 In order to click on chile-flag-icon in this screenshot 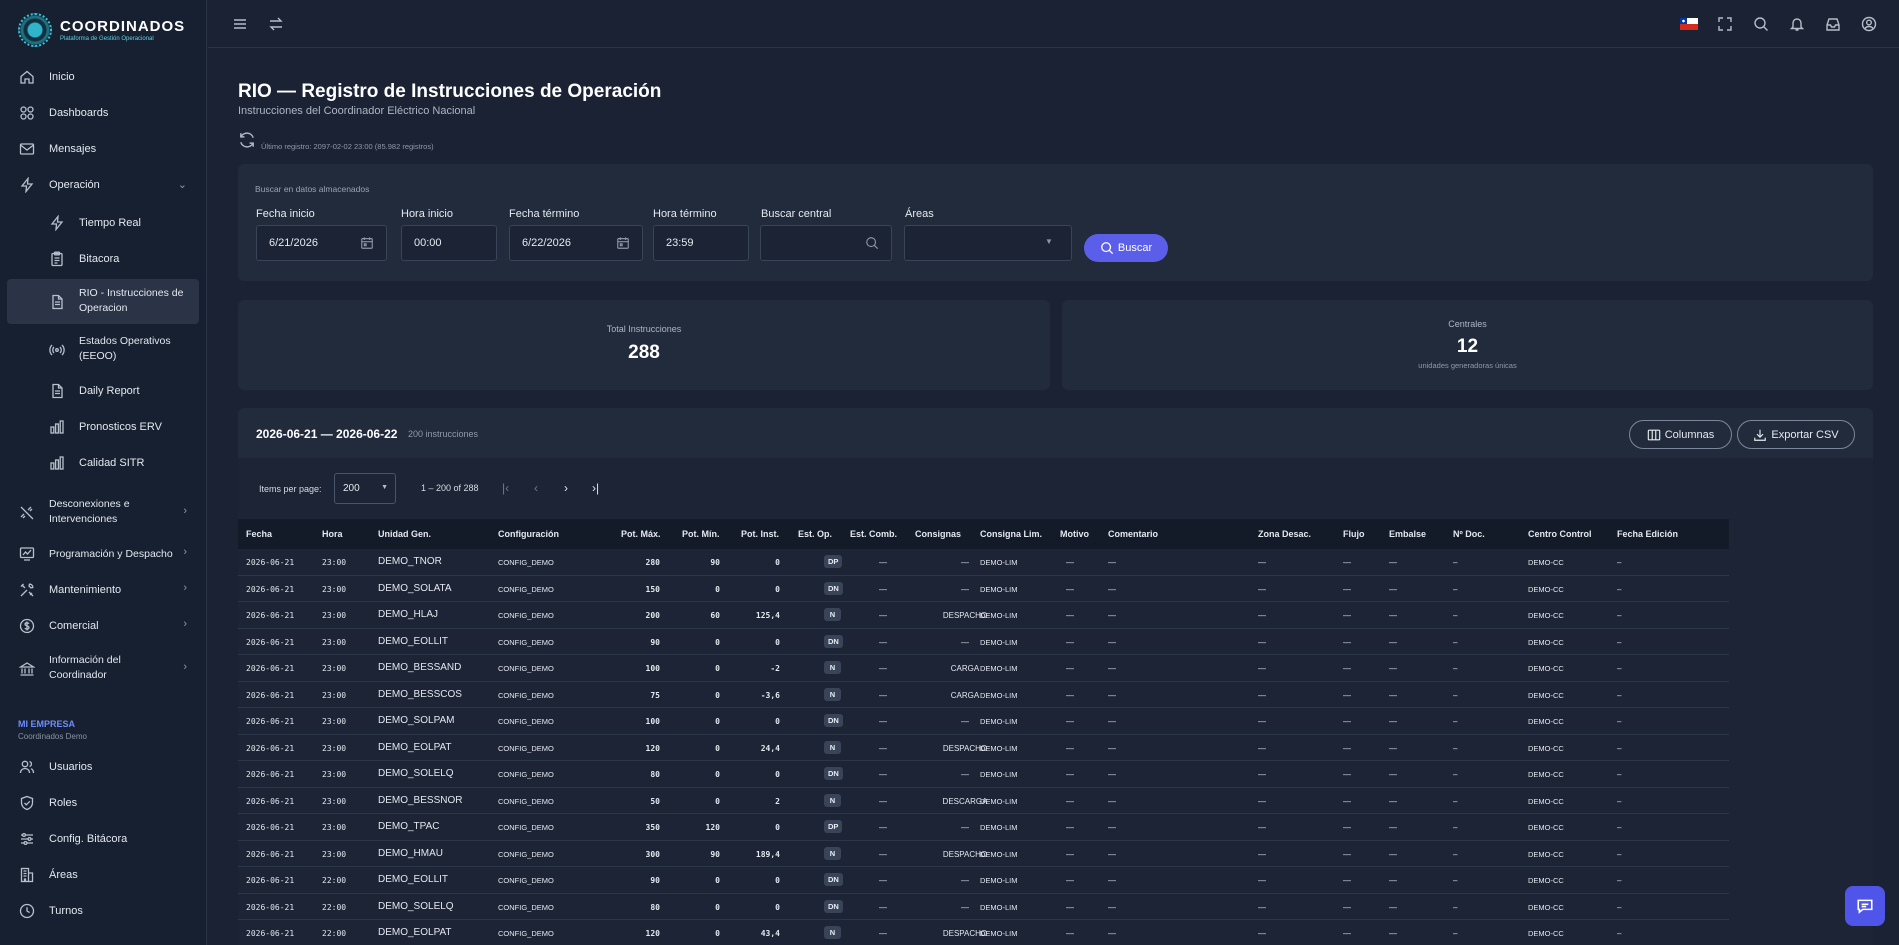, I will do `click(1689, 24)`.